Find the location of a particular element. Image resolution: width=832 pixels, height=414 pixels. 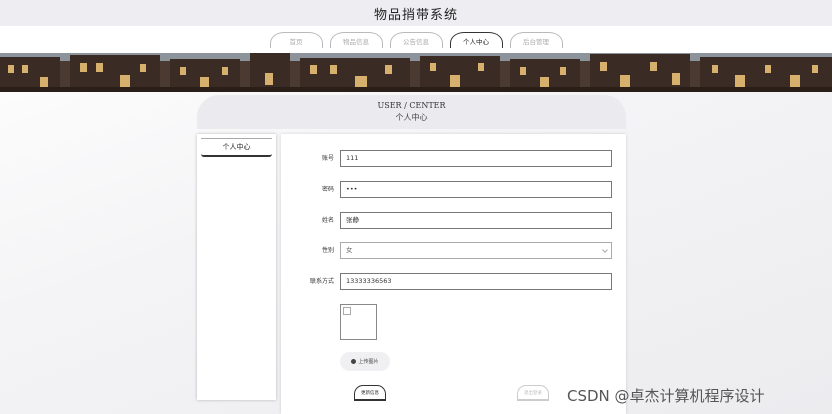

update-info-button: 更新信息 is located at coordinates (370, 393).